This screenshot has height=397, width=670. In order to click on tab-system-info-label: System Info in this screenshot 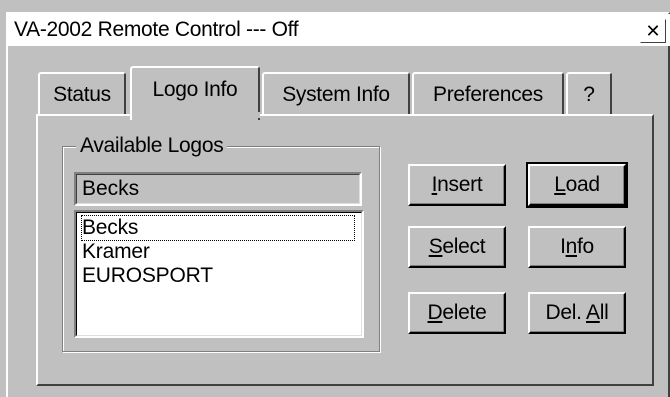, I will do `click(336, 94)`.